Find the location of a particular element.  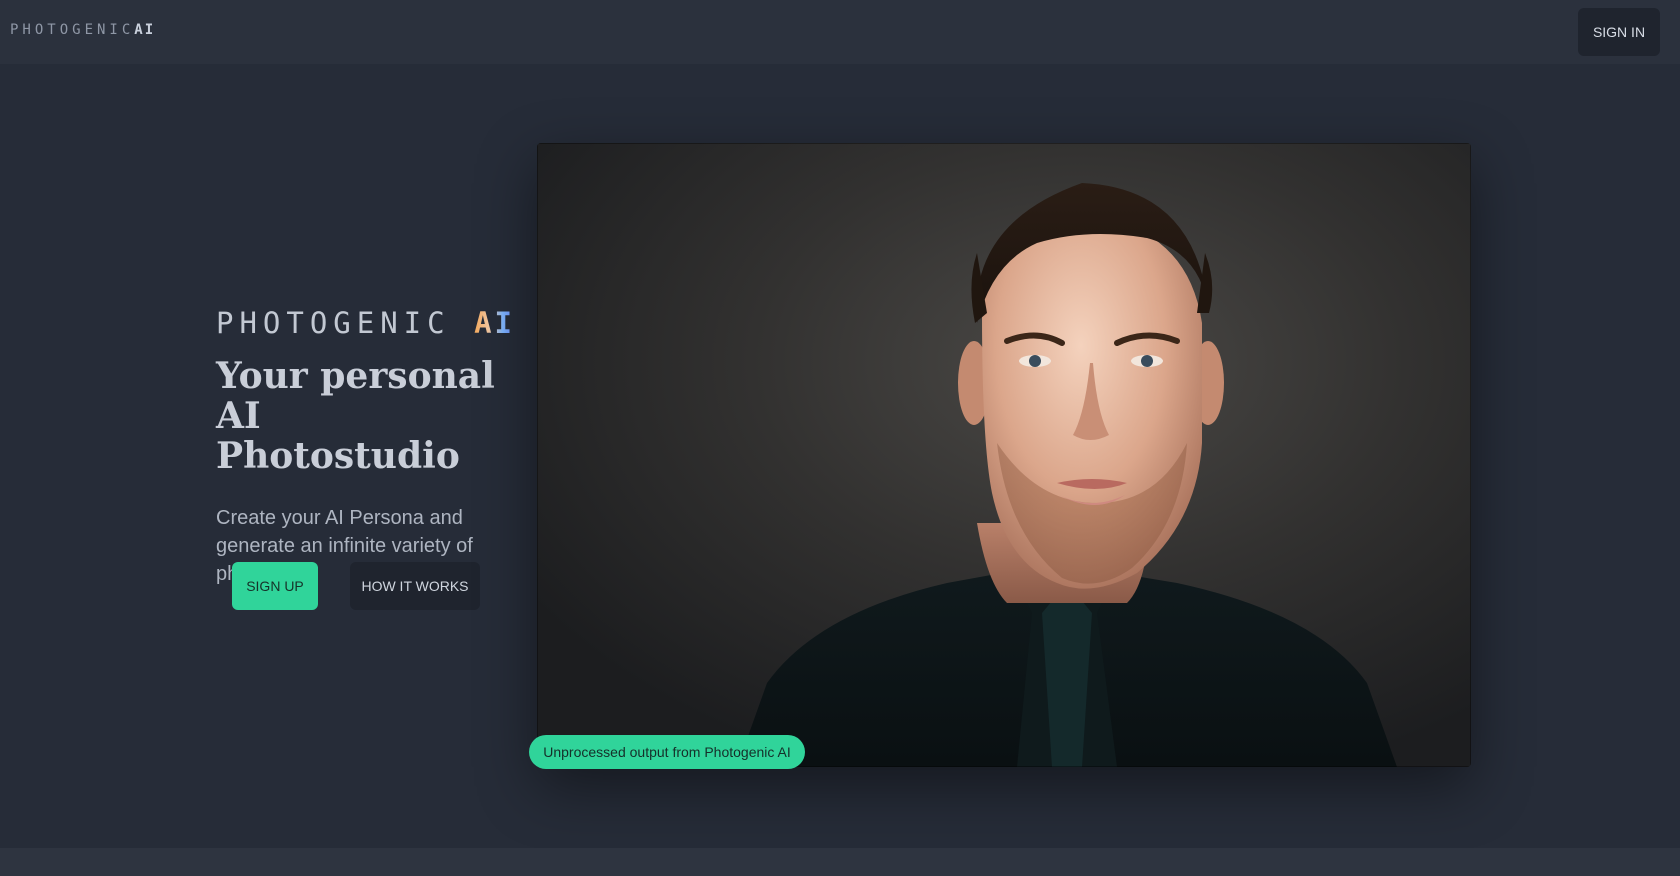

hero-logo-ai: AI is located at coordinates (494, 323).